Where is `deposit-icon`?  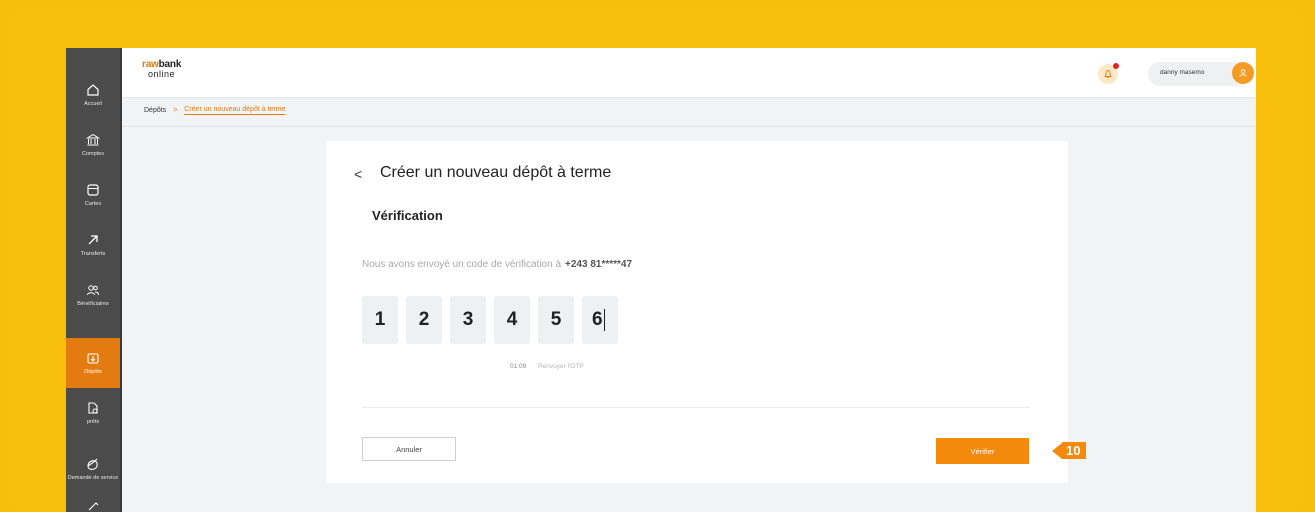
deposit-icon is located at coordinates (93, 358).